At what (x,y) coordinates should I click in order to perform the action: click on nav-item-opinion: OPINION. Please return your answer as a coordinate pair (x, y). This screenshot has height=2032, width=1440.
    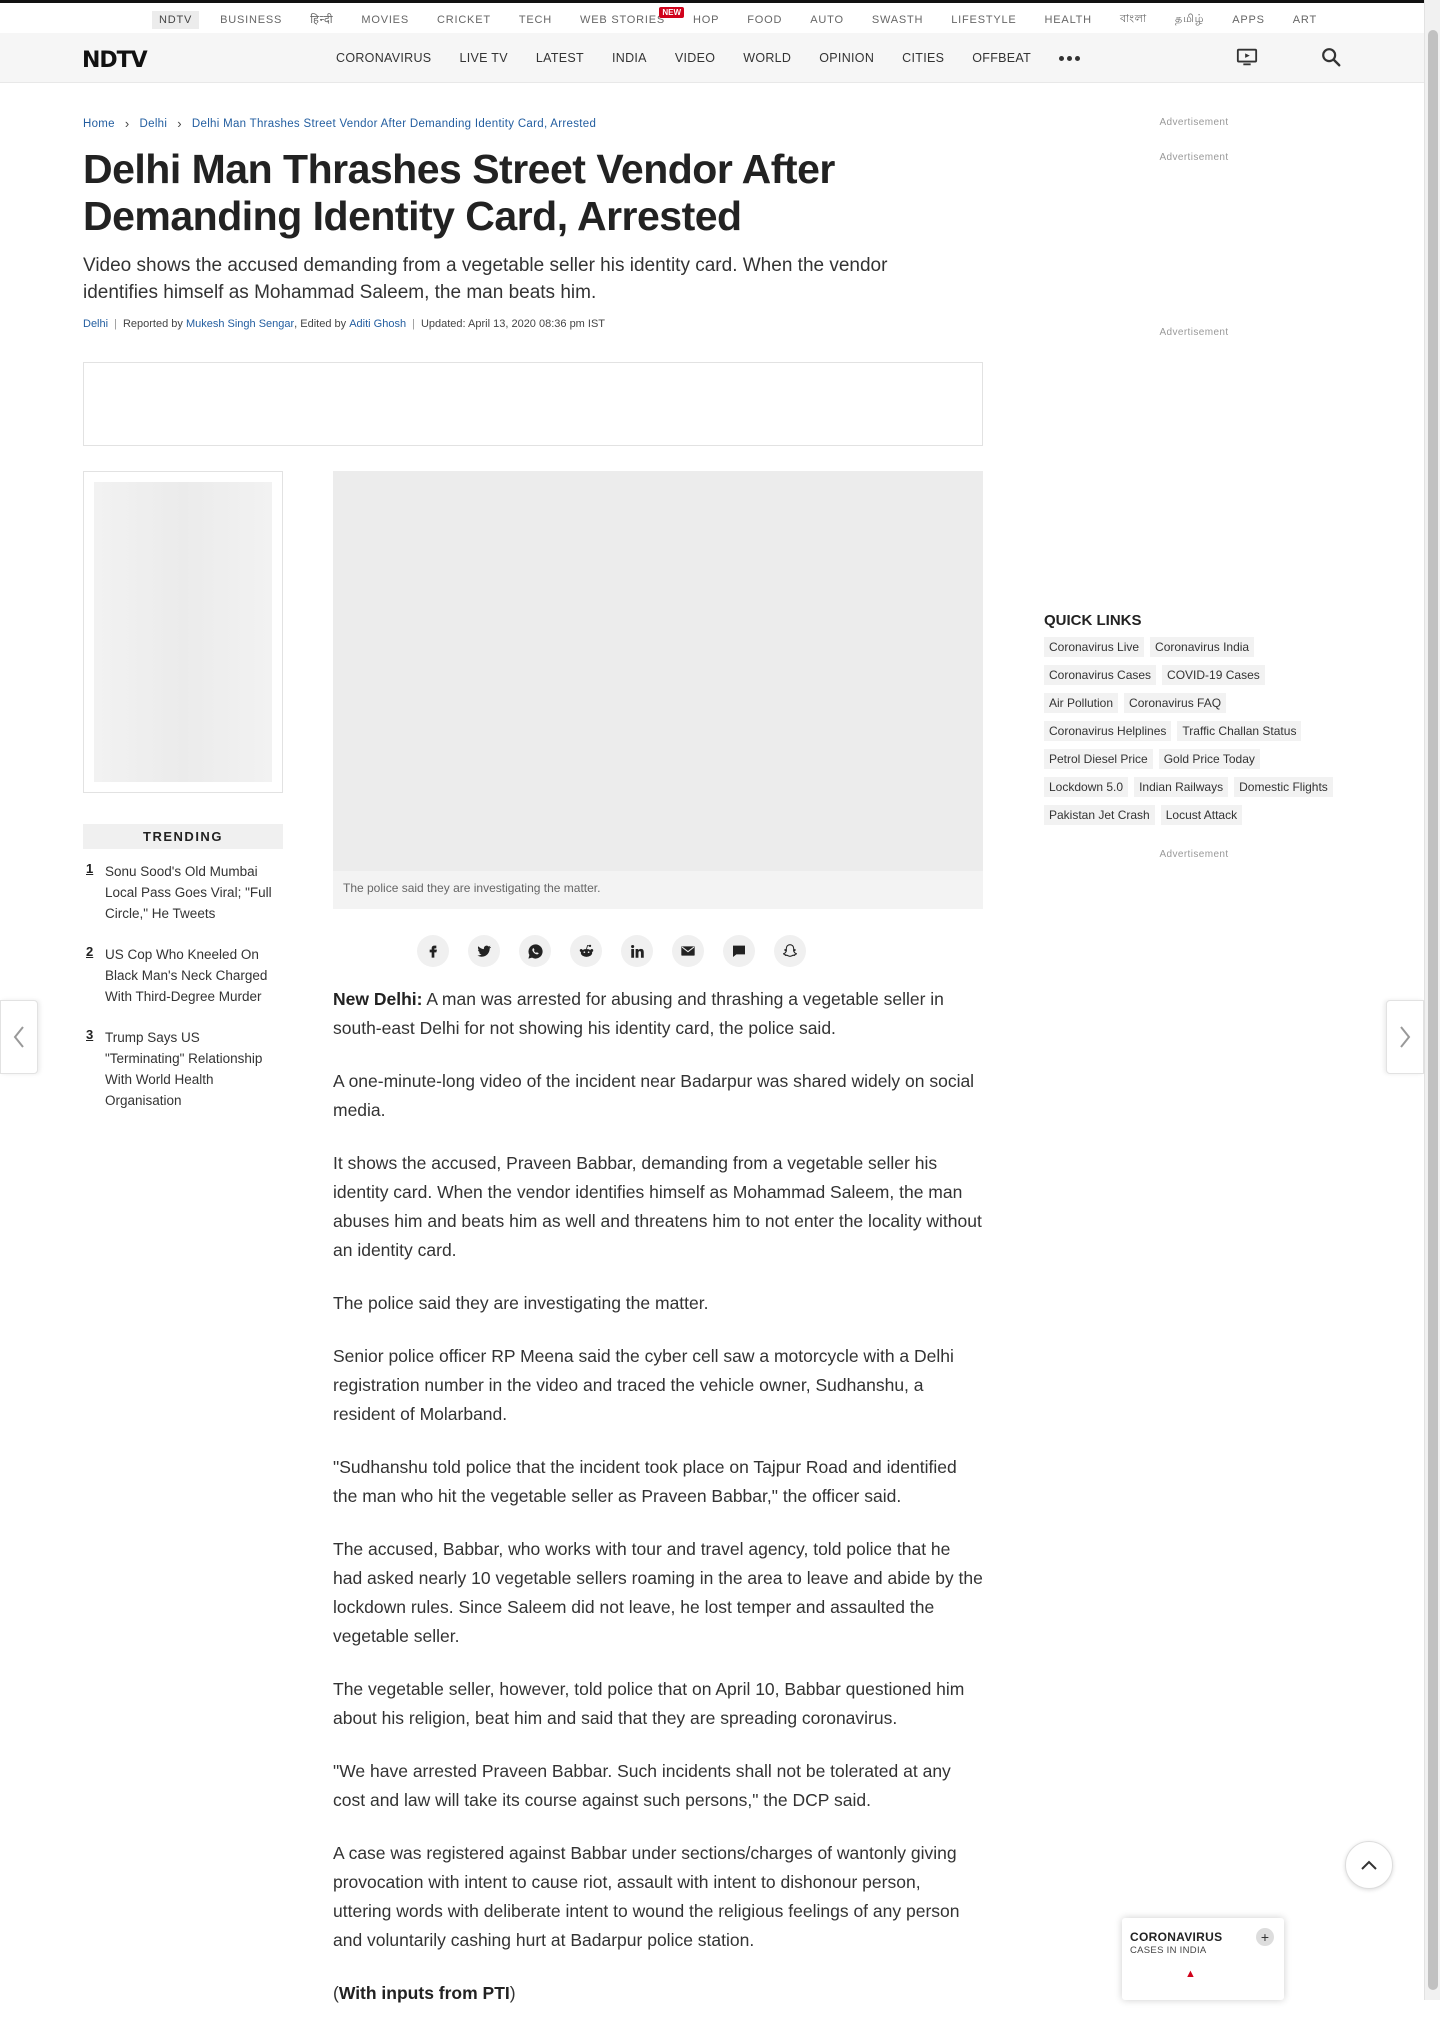
    Looking at the image, I should click on (846, 58).